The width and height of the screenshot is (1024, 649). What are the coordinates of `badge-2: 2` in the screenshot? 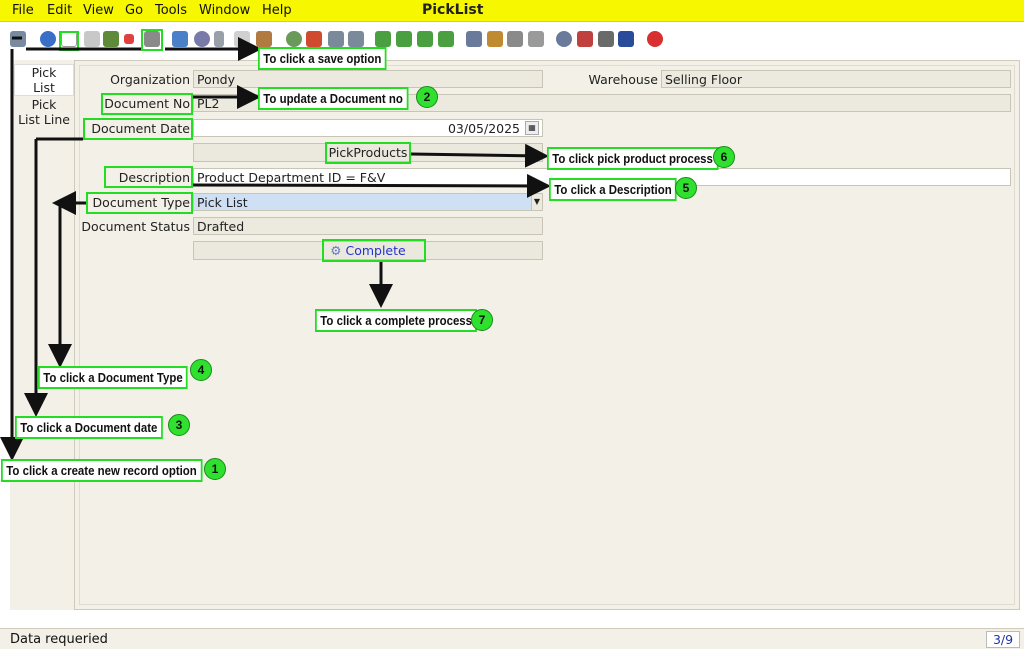 It's located at (427, 97).